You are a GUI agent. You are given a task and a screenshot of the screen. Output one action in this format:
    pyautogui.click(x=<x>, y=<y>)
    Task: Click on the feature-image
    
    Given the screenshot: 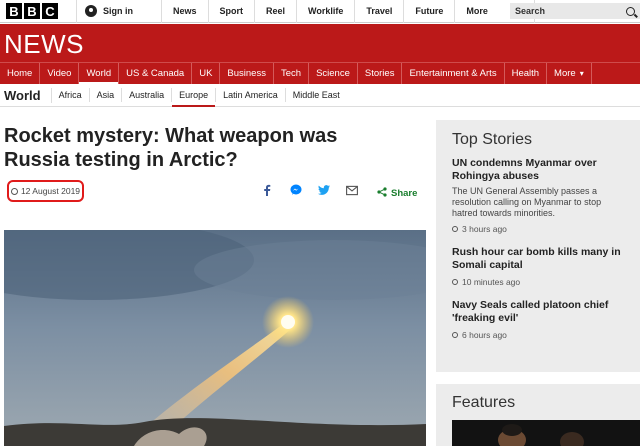 What is the action you would take?
    pyautogui.click(x=546, y=433)
    